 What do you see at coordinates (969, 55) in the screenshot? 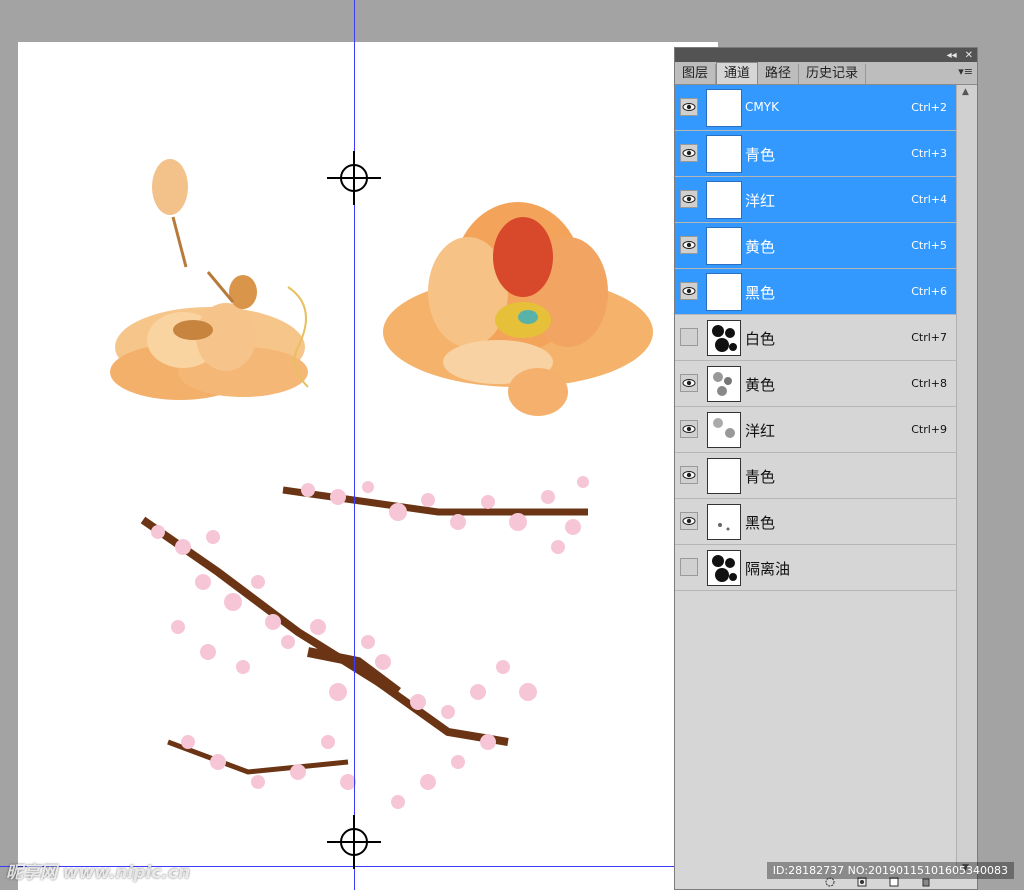
I see `close-icon: ✕` at bounding box center [969, 55].